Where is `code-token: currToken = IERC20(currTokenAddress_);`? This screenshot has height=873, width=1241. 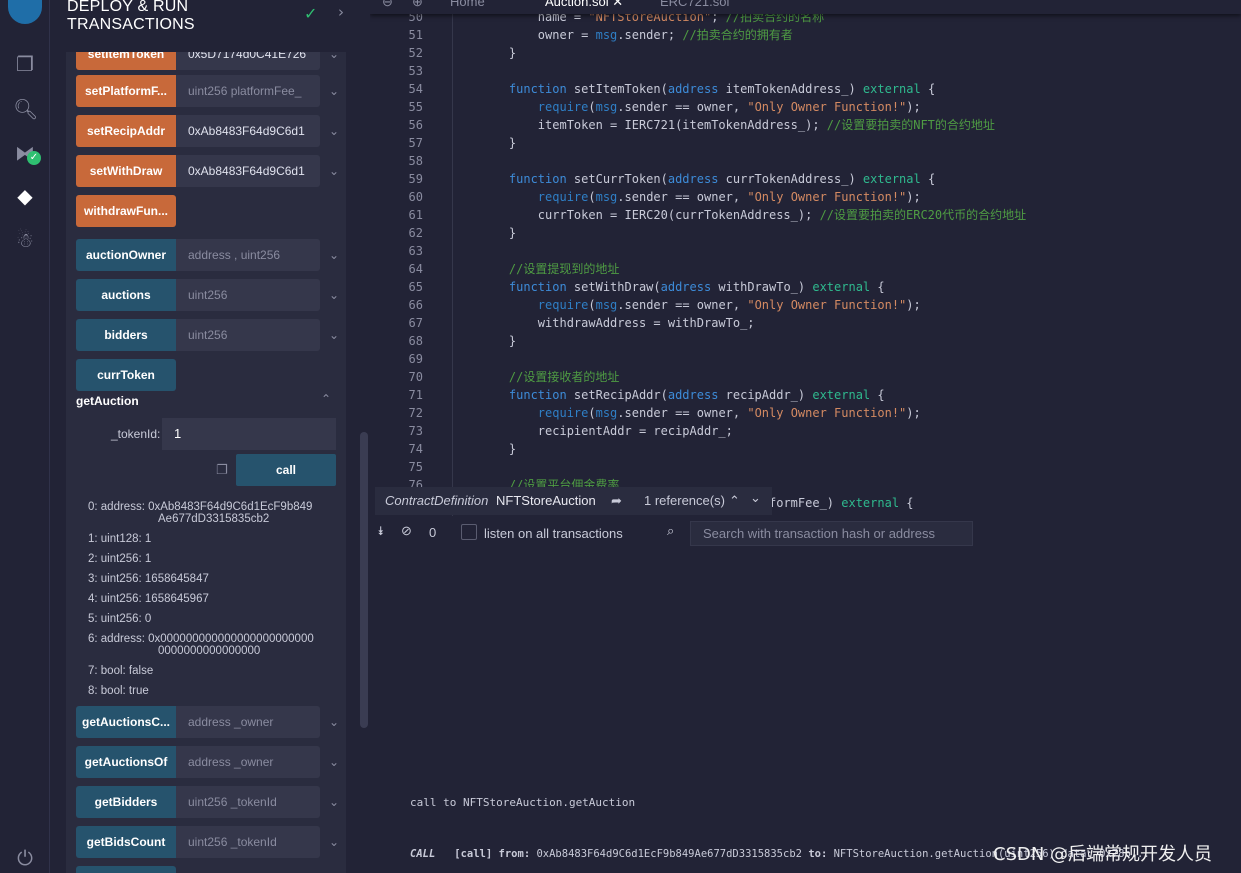 code-token: currToken = IERC20(currTokenAddress_); is located at coordinates (650, 215).